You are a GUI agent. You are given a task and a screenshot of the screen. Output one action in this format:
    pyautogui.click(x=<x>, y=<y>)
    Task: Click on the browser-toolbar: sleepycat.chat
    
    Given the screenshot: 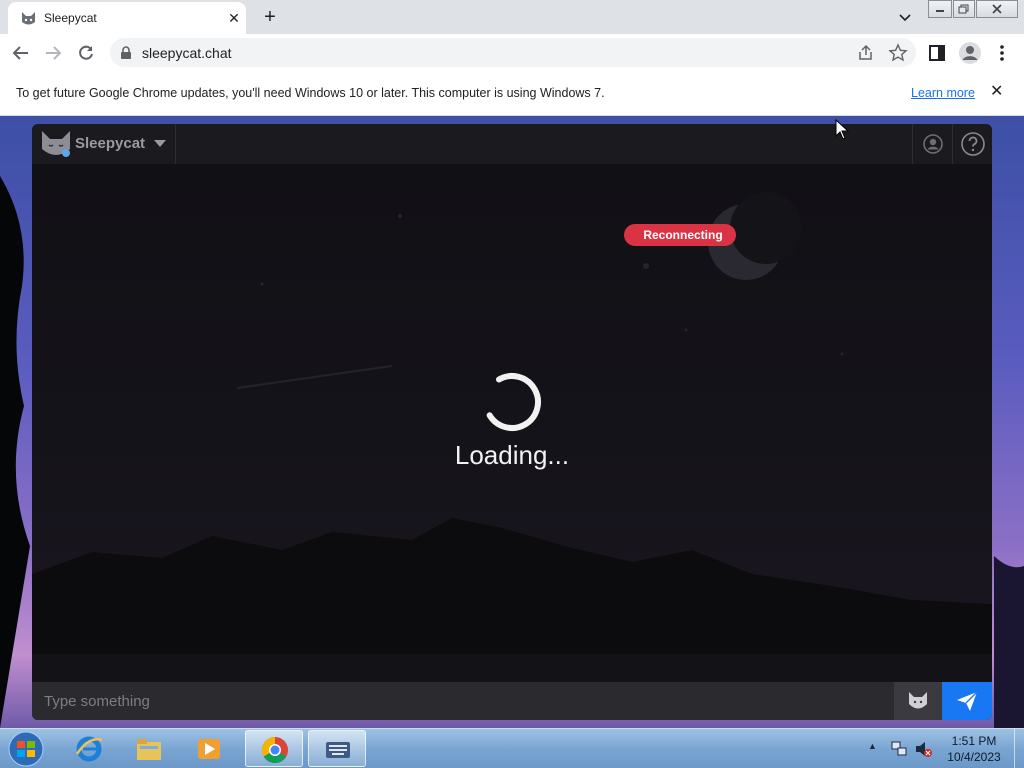 What is the action you would take?
    pyautogui.click(x=512, y=52)
    